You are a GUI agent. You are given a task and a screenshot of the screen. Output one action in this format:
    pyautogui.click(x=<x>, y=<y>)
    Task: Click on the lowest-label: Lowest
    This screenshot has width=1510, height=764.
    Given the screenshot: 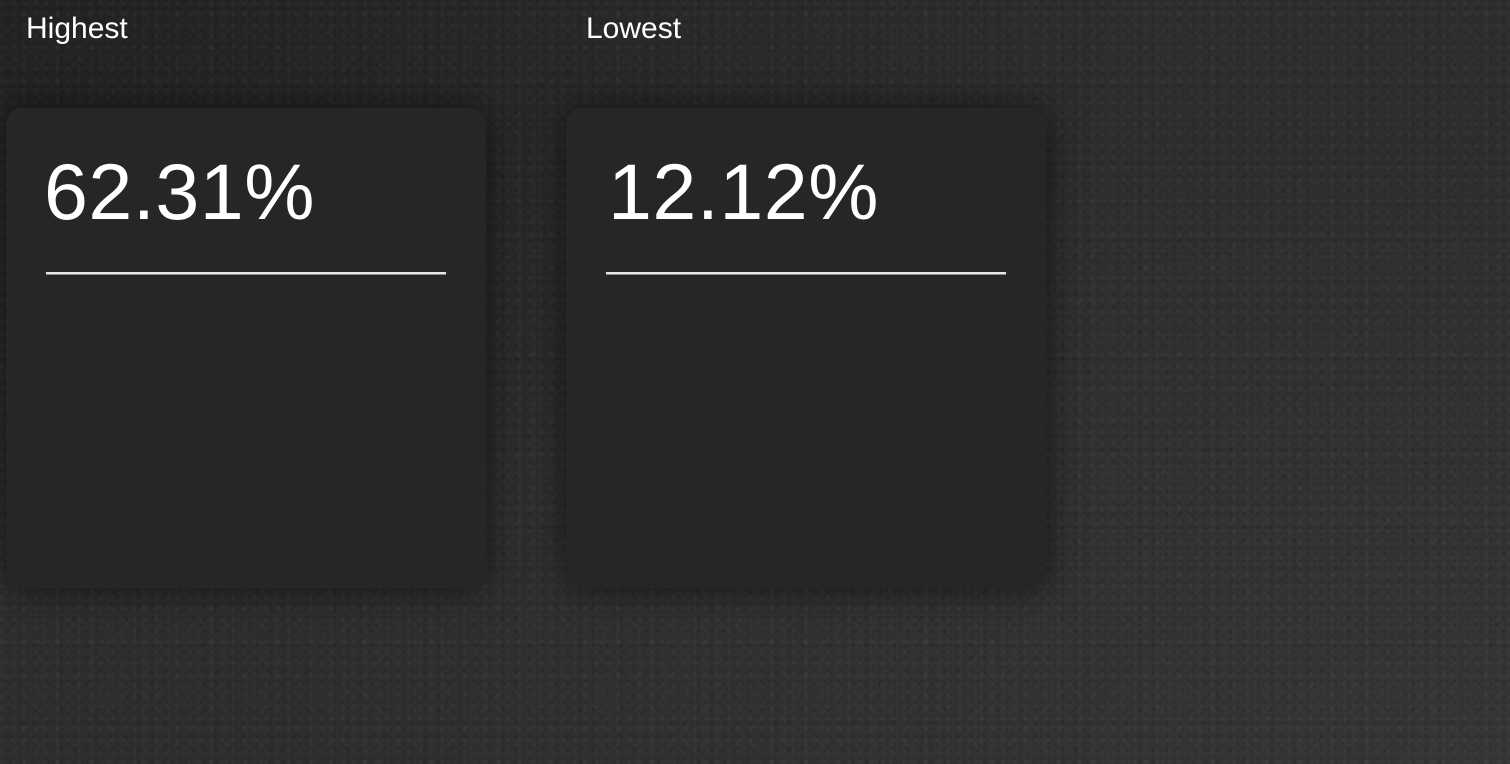 What is the action you would take?
    pyautogui.click(x=634, y=28)
    